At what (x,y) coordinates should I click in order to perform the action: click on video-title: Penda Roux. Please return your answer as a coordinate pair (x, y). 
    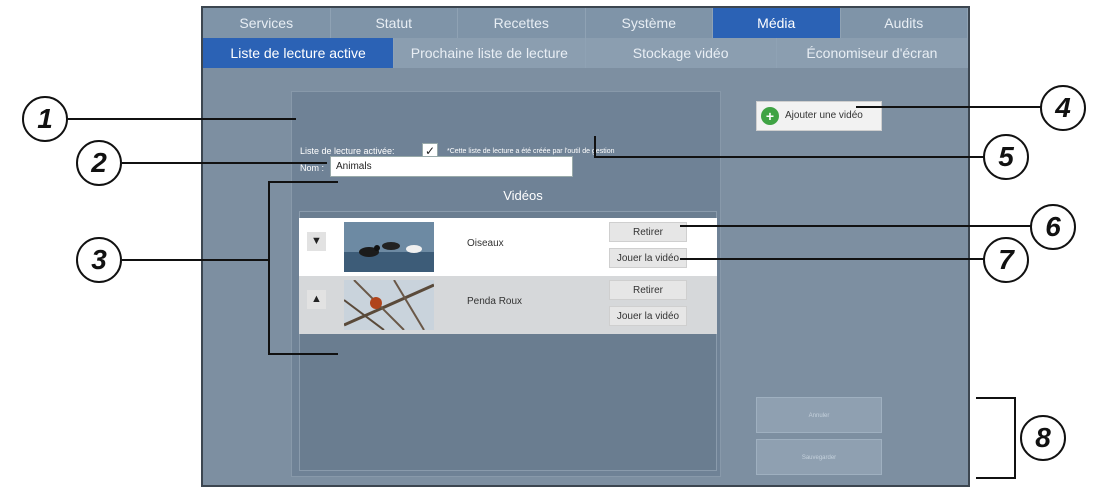
    Looking at the image, I should click on (495, 301).